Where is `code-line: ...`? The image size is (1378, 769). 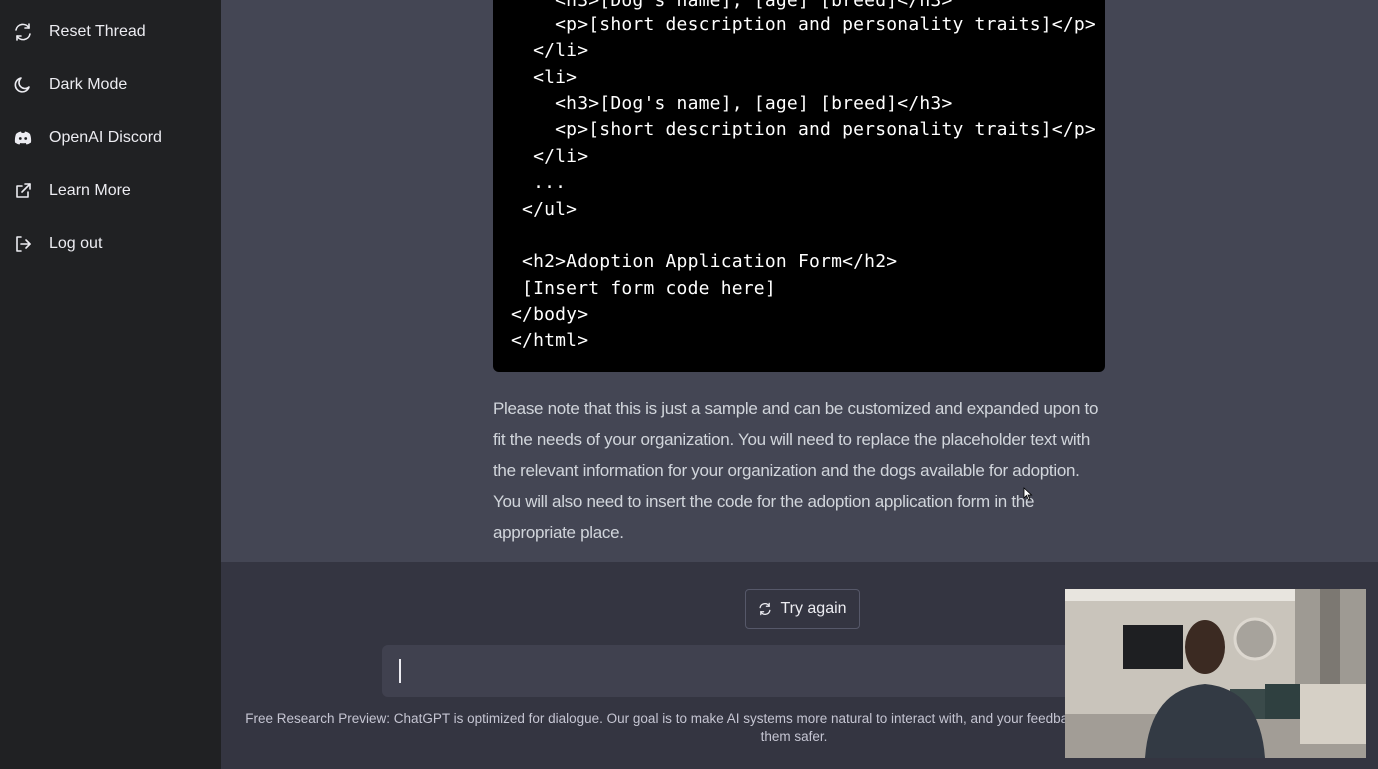 code-line: ... is located at coordinates (539, 182).